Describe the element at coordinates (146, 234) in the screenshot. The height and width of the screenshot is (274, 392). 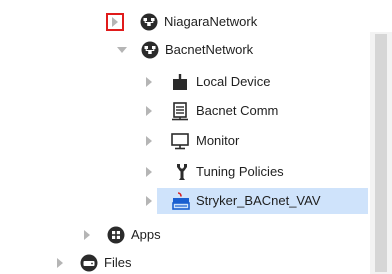
I see `tree-node-label: Apps` at that location.